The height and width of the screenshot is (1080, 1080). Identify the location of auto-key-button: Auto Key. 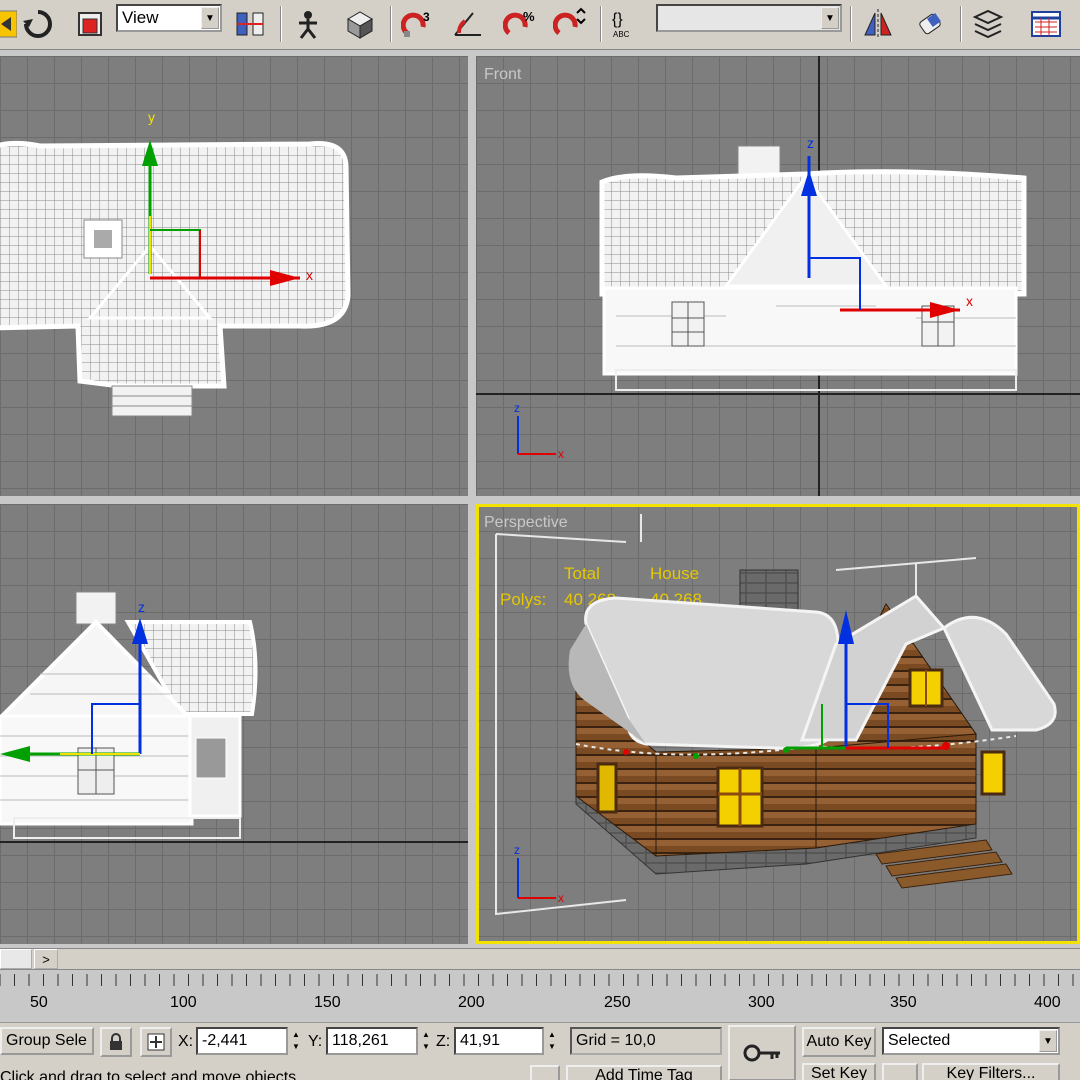
(839, 1042).